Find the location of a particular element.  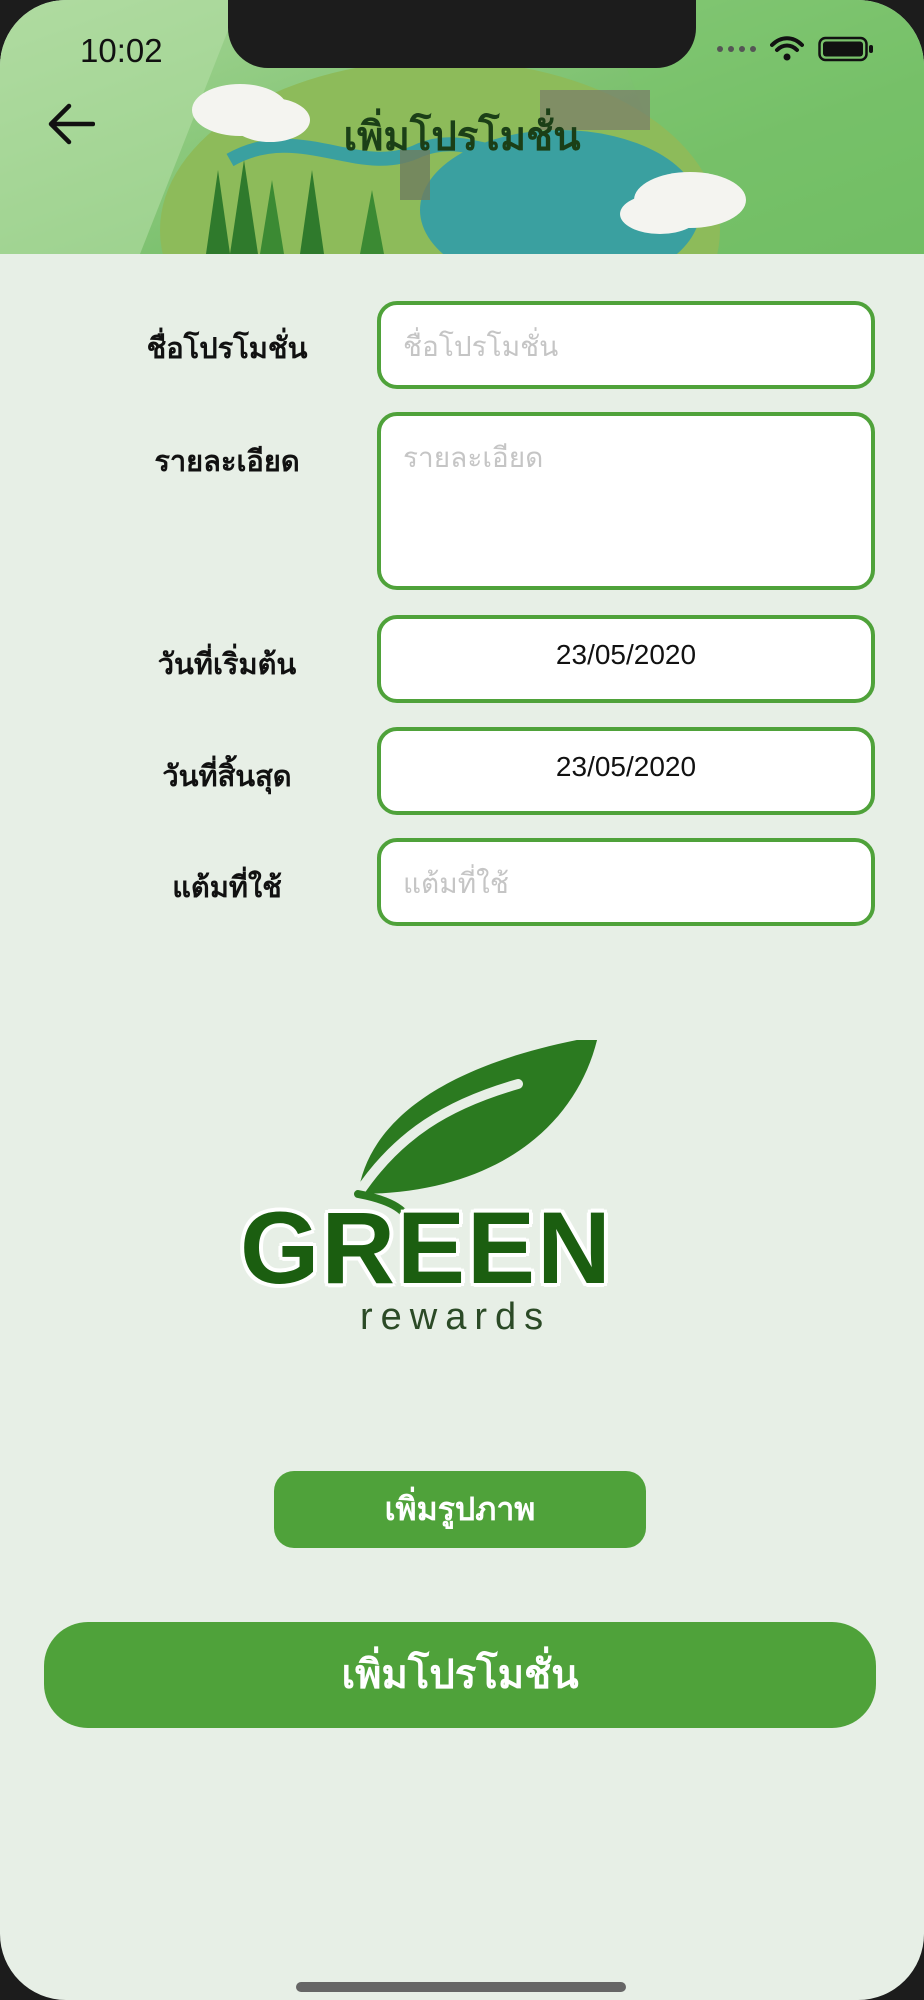

promo-name-input: ชื่อโปรโมชั่น is located at coordinates (626, 345).